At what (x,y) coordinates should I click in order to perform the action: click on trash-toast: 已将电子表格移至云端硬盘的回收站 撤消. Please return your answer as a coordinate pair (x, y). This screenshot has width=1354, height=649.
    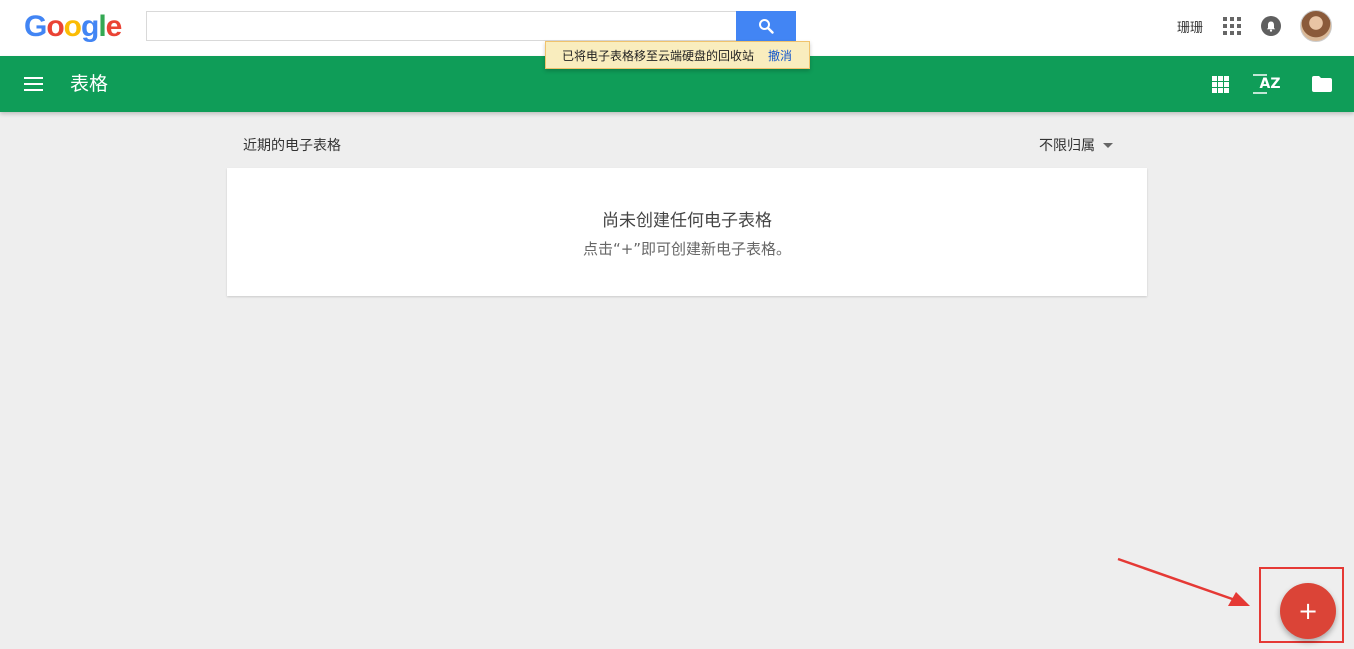
    Looking at the image, I should click on (677, 55).